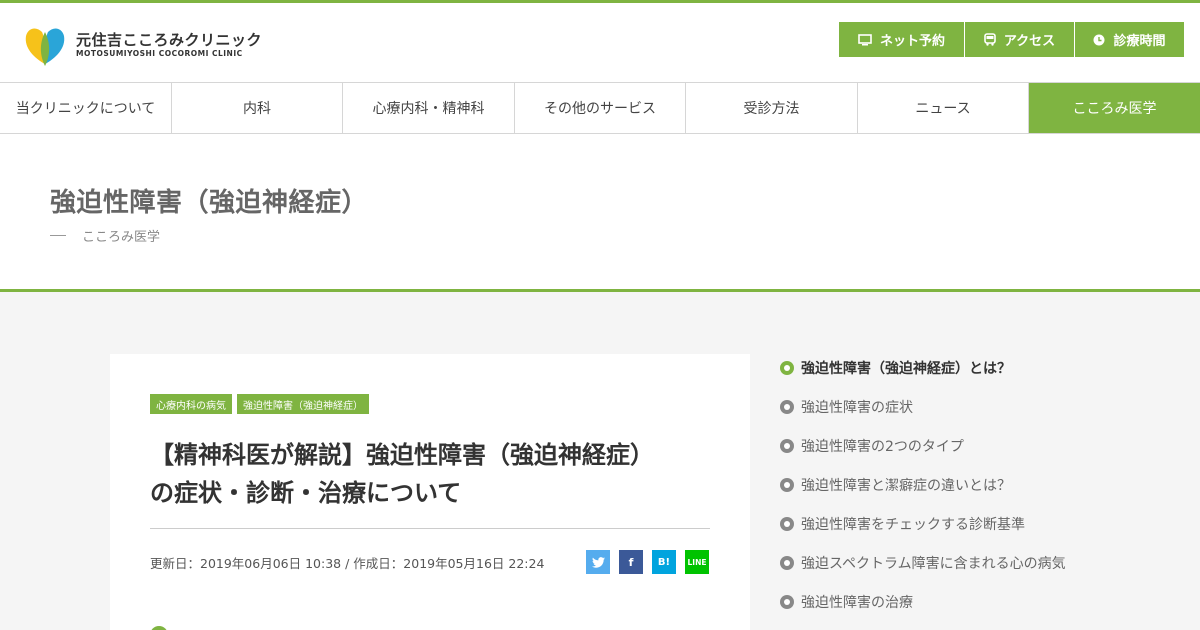 This screenshot has width=1200, height=630. I want to click on header-buttons: ネット予約 アクセス 診療時間, so click(1011, 39).